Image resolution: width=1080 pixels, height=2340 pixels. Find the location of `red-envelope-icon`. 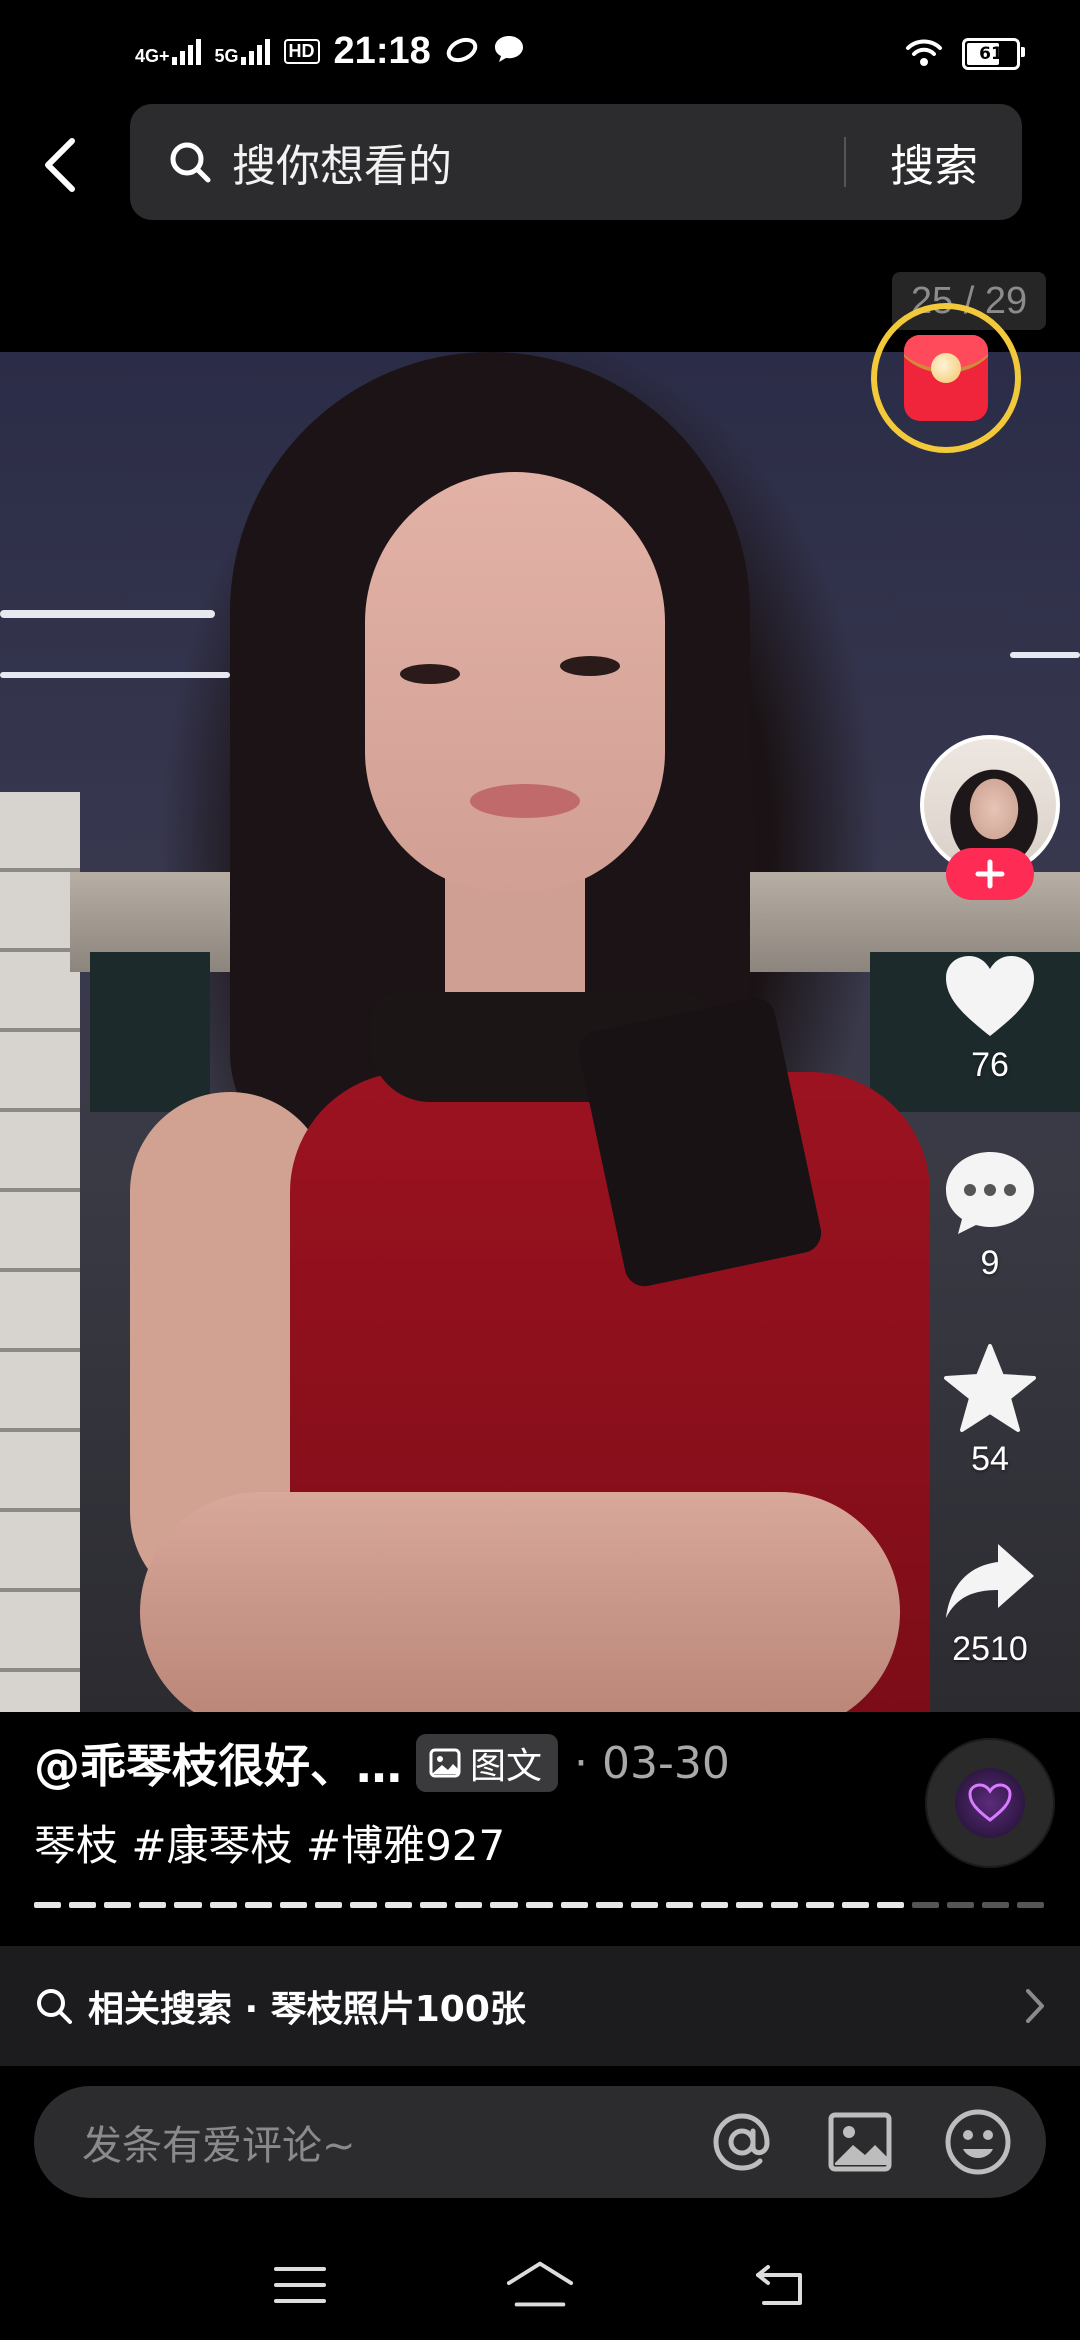

red-envelope-icon is located at coordinates (946, 378).